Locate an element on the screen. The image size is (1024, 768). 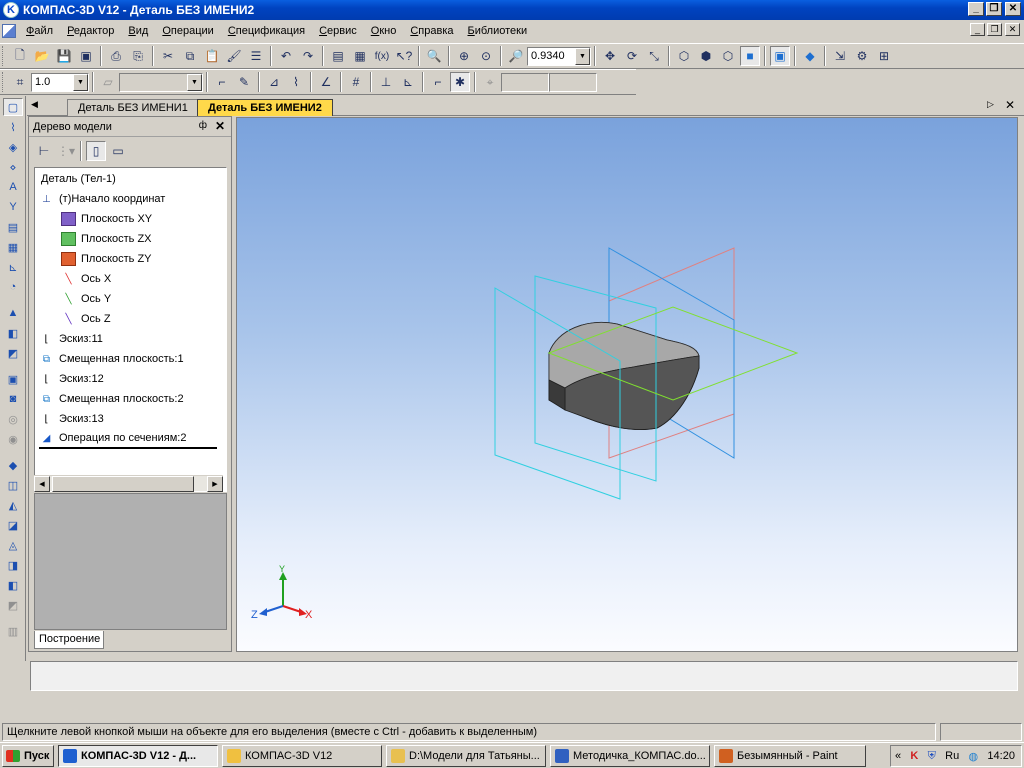
menu-help: Справка is located at coordinates (431, 31).